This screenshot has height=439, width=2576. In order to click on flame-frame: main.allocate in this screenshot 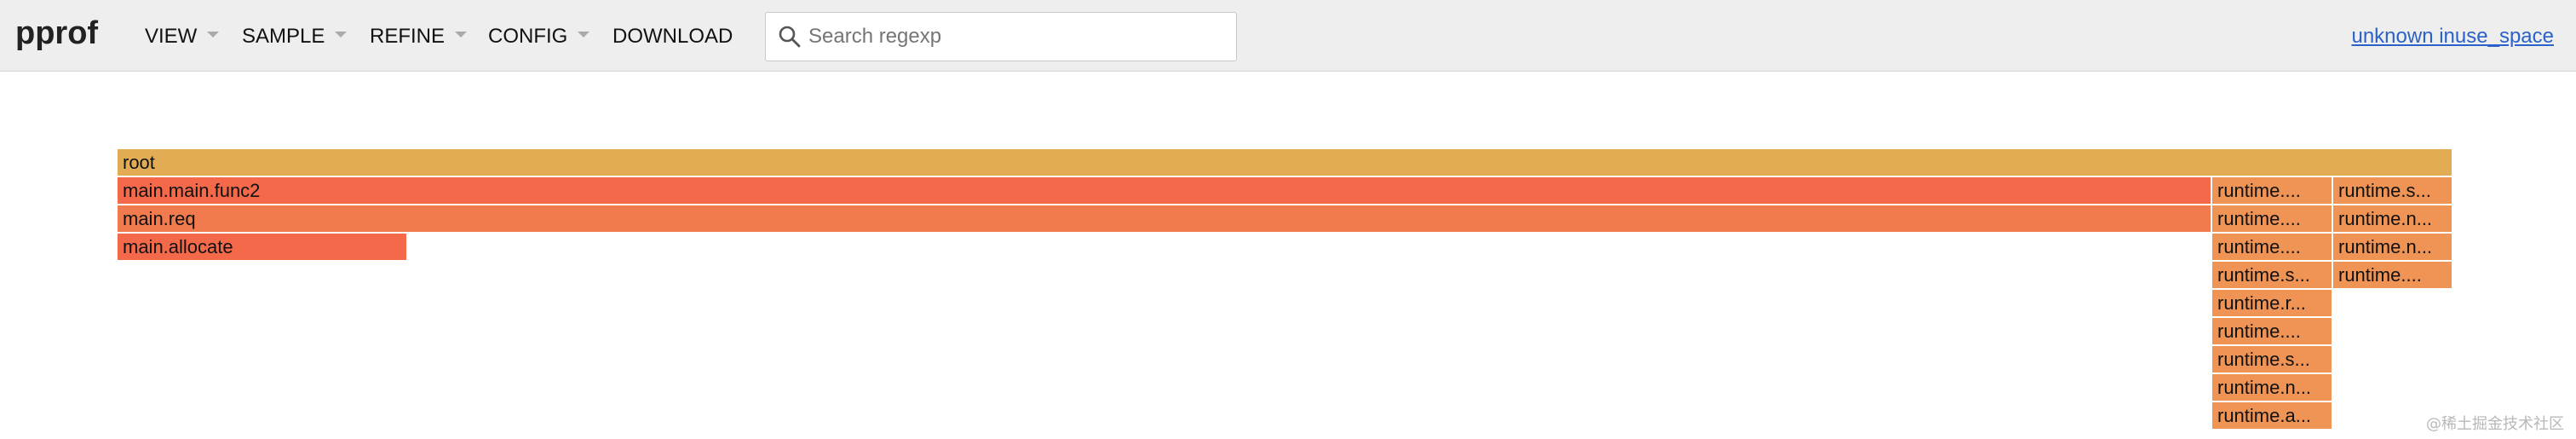, I will do `click(263, 247)`.